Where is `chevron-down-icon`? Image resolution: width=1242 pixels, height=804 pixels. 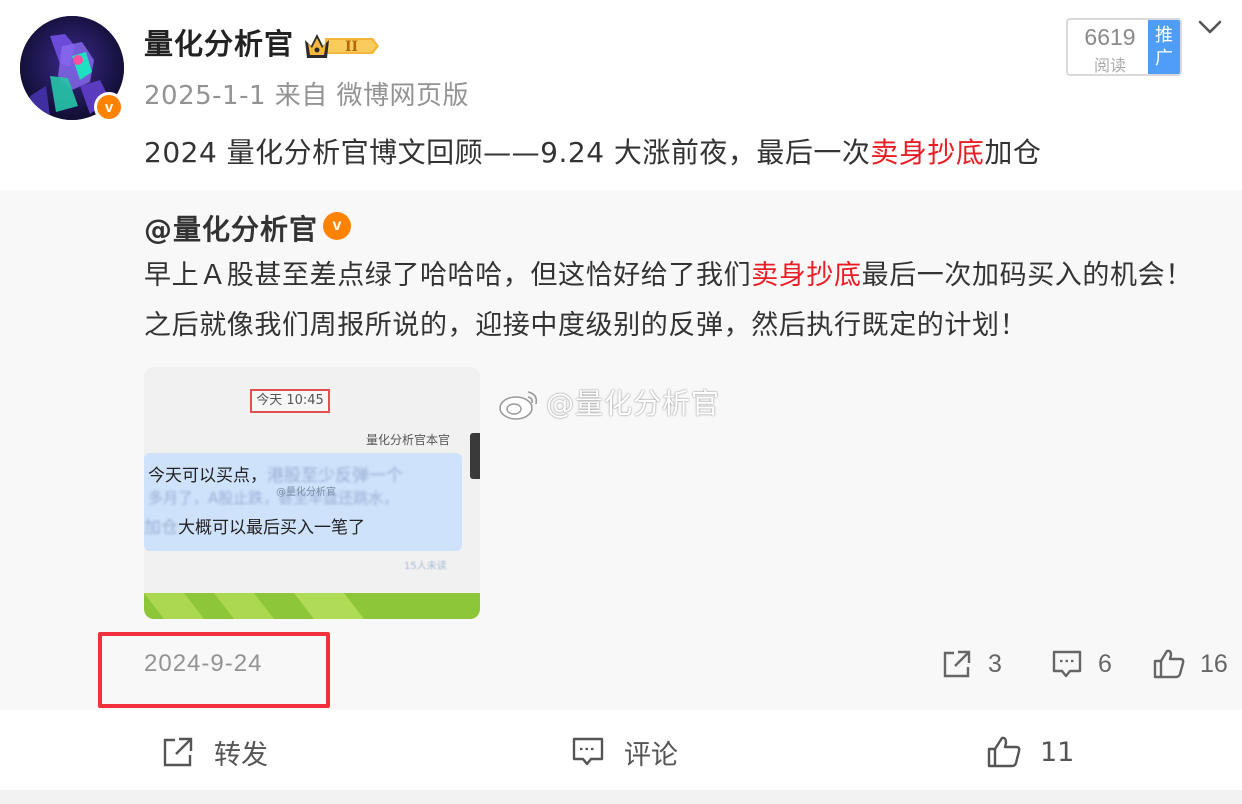 chevron-down-icon is located at coordinates (1210, 27).